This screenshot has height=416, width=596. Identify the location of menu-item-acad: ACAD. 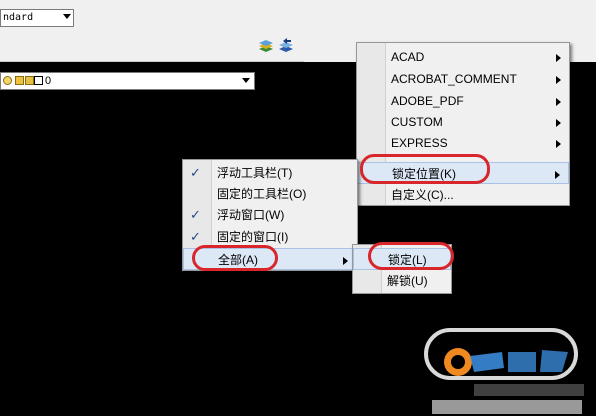
(463, 57).